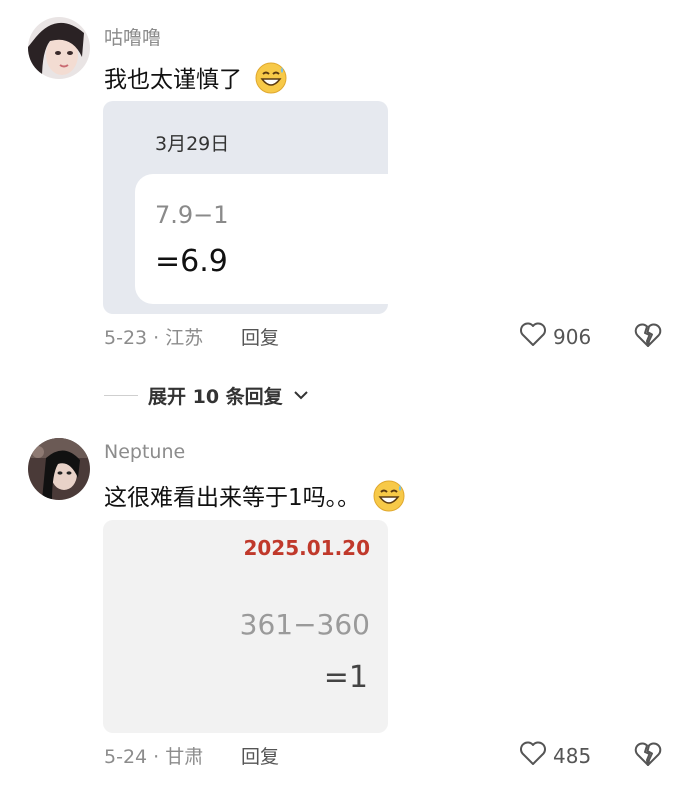 The image size is (690, 794). What do you see at coordinates (192, 215) in the screenshot?
I see `image-expression: 7.9−1` at bounding box center [192, 215].